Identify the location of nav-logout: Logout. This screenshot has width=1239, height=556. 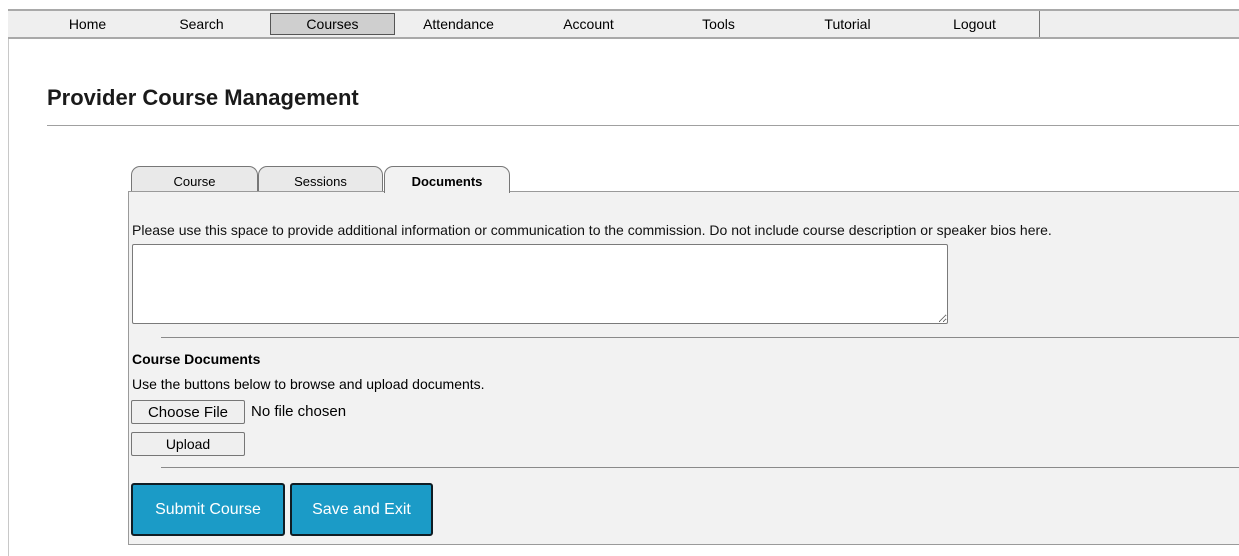
(974, 24).